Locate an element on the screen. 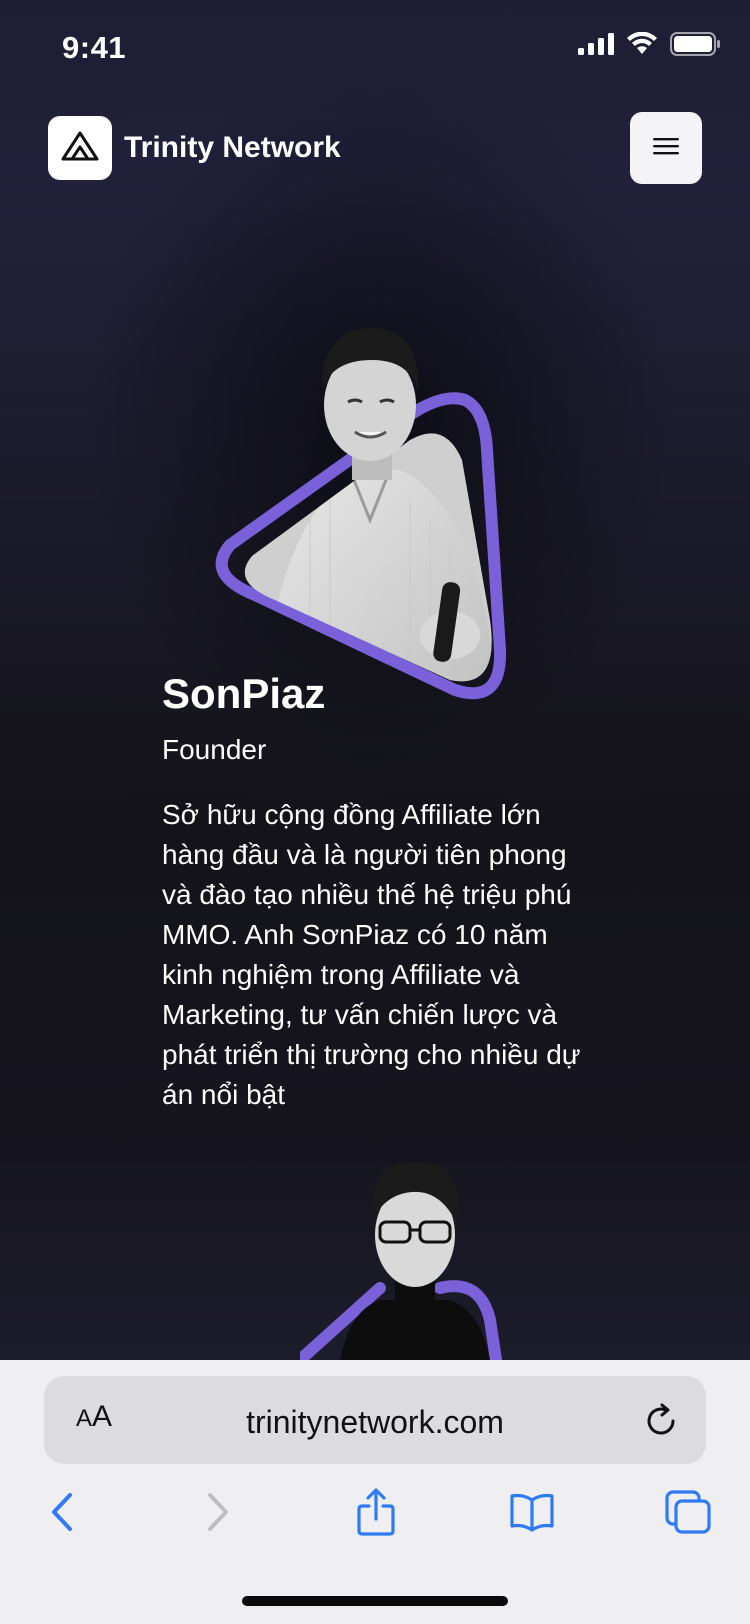  tabs-button is located at coordinates (688, 1514).